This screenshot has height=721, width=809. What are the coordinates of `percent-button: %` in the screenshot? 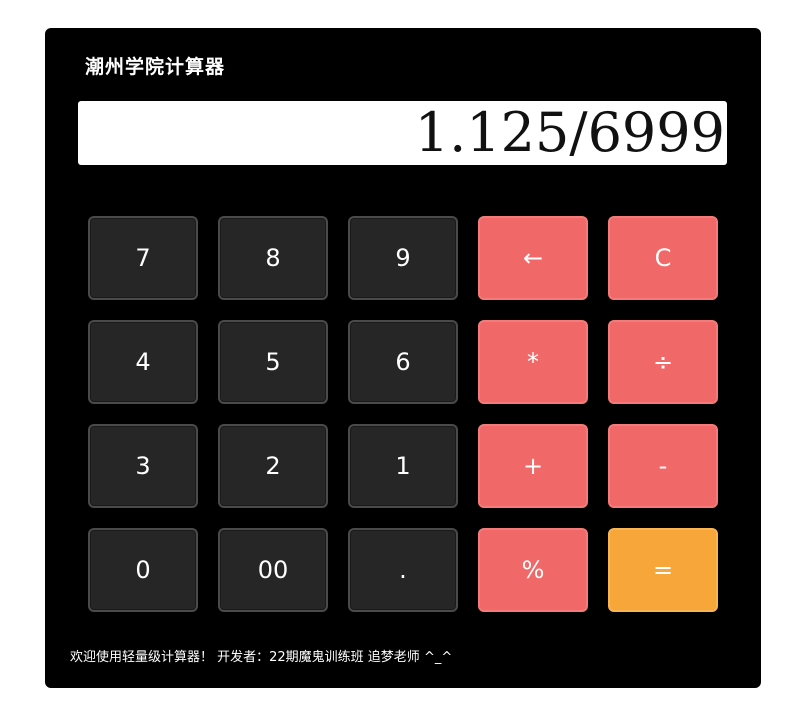 It's located at (533, 570).